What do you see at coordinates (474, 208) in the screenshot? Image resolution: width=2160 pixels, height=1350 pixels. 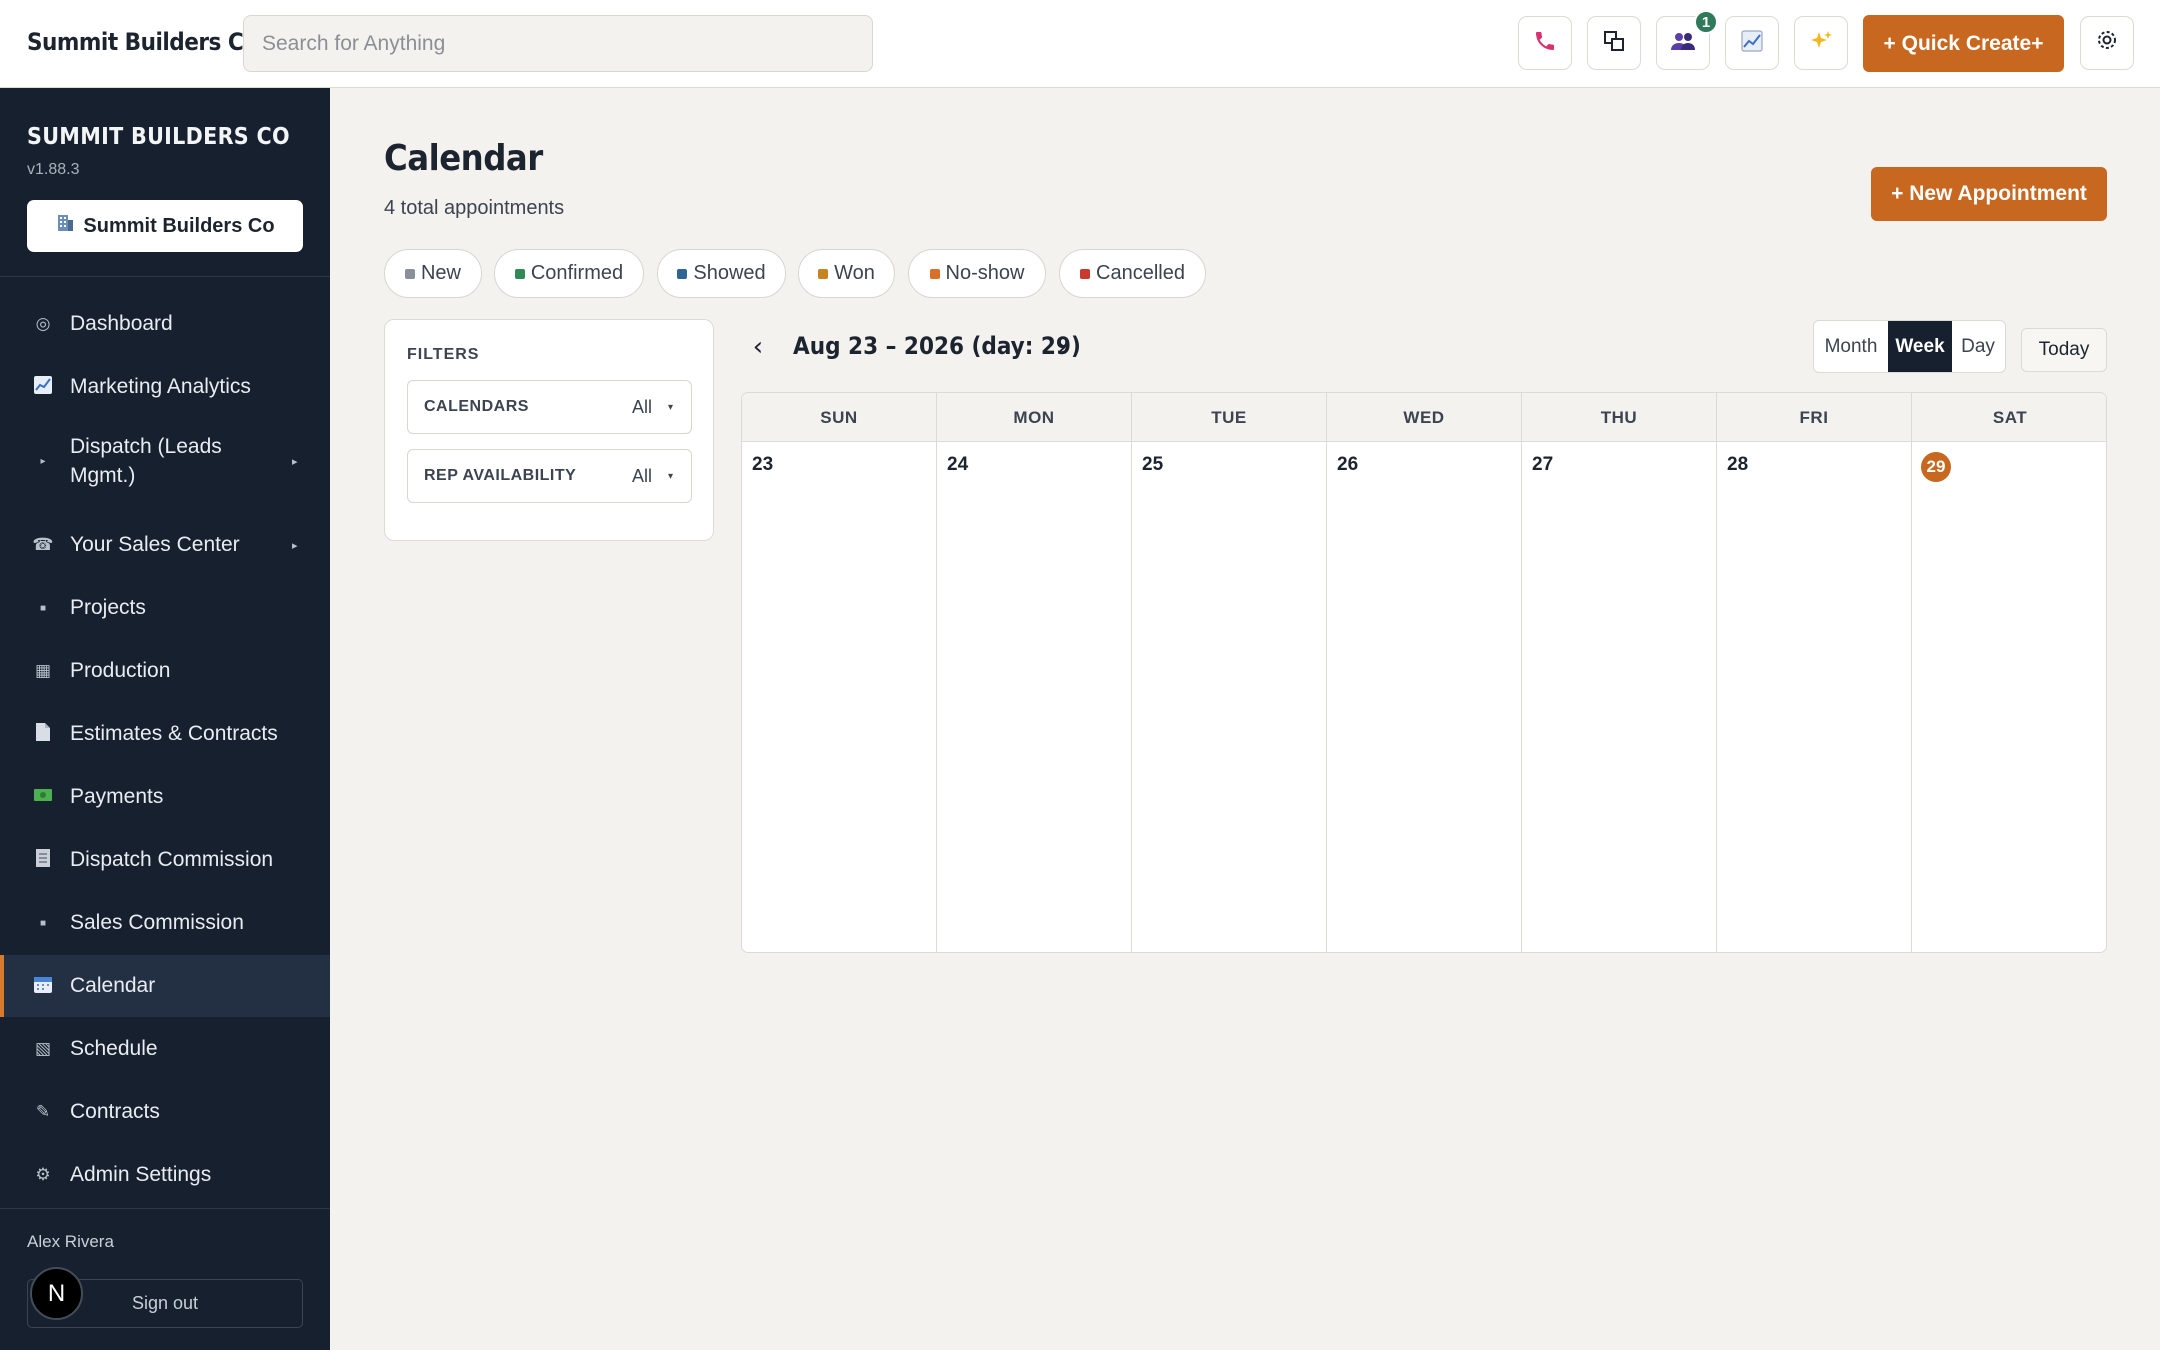 I see `appointment-count: 4 total appointments` at bounding box center [474, 208].